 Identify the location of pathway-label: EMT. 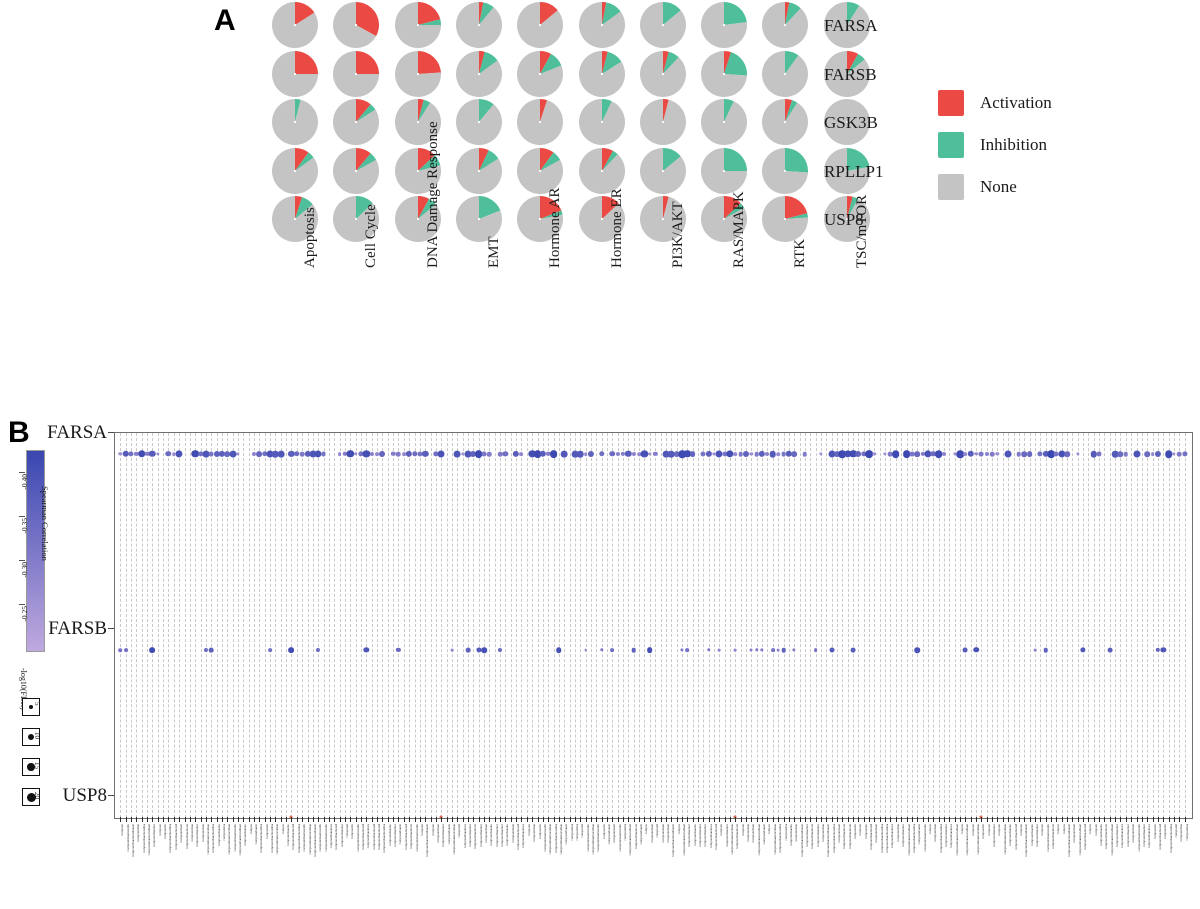
(493, 252).